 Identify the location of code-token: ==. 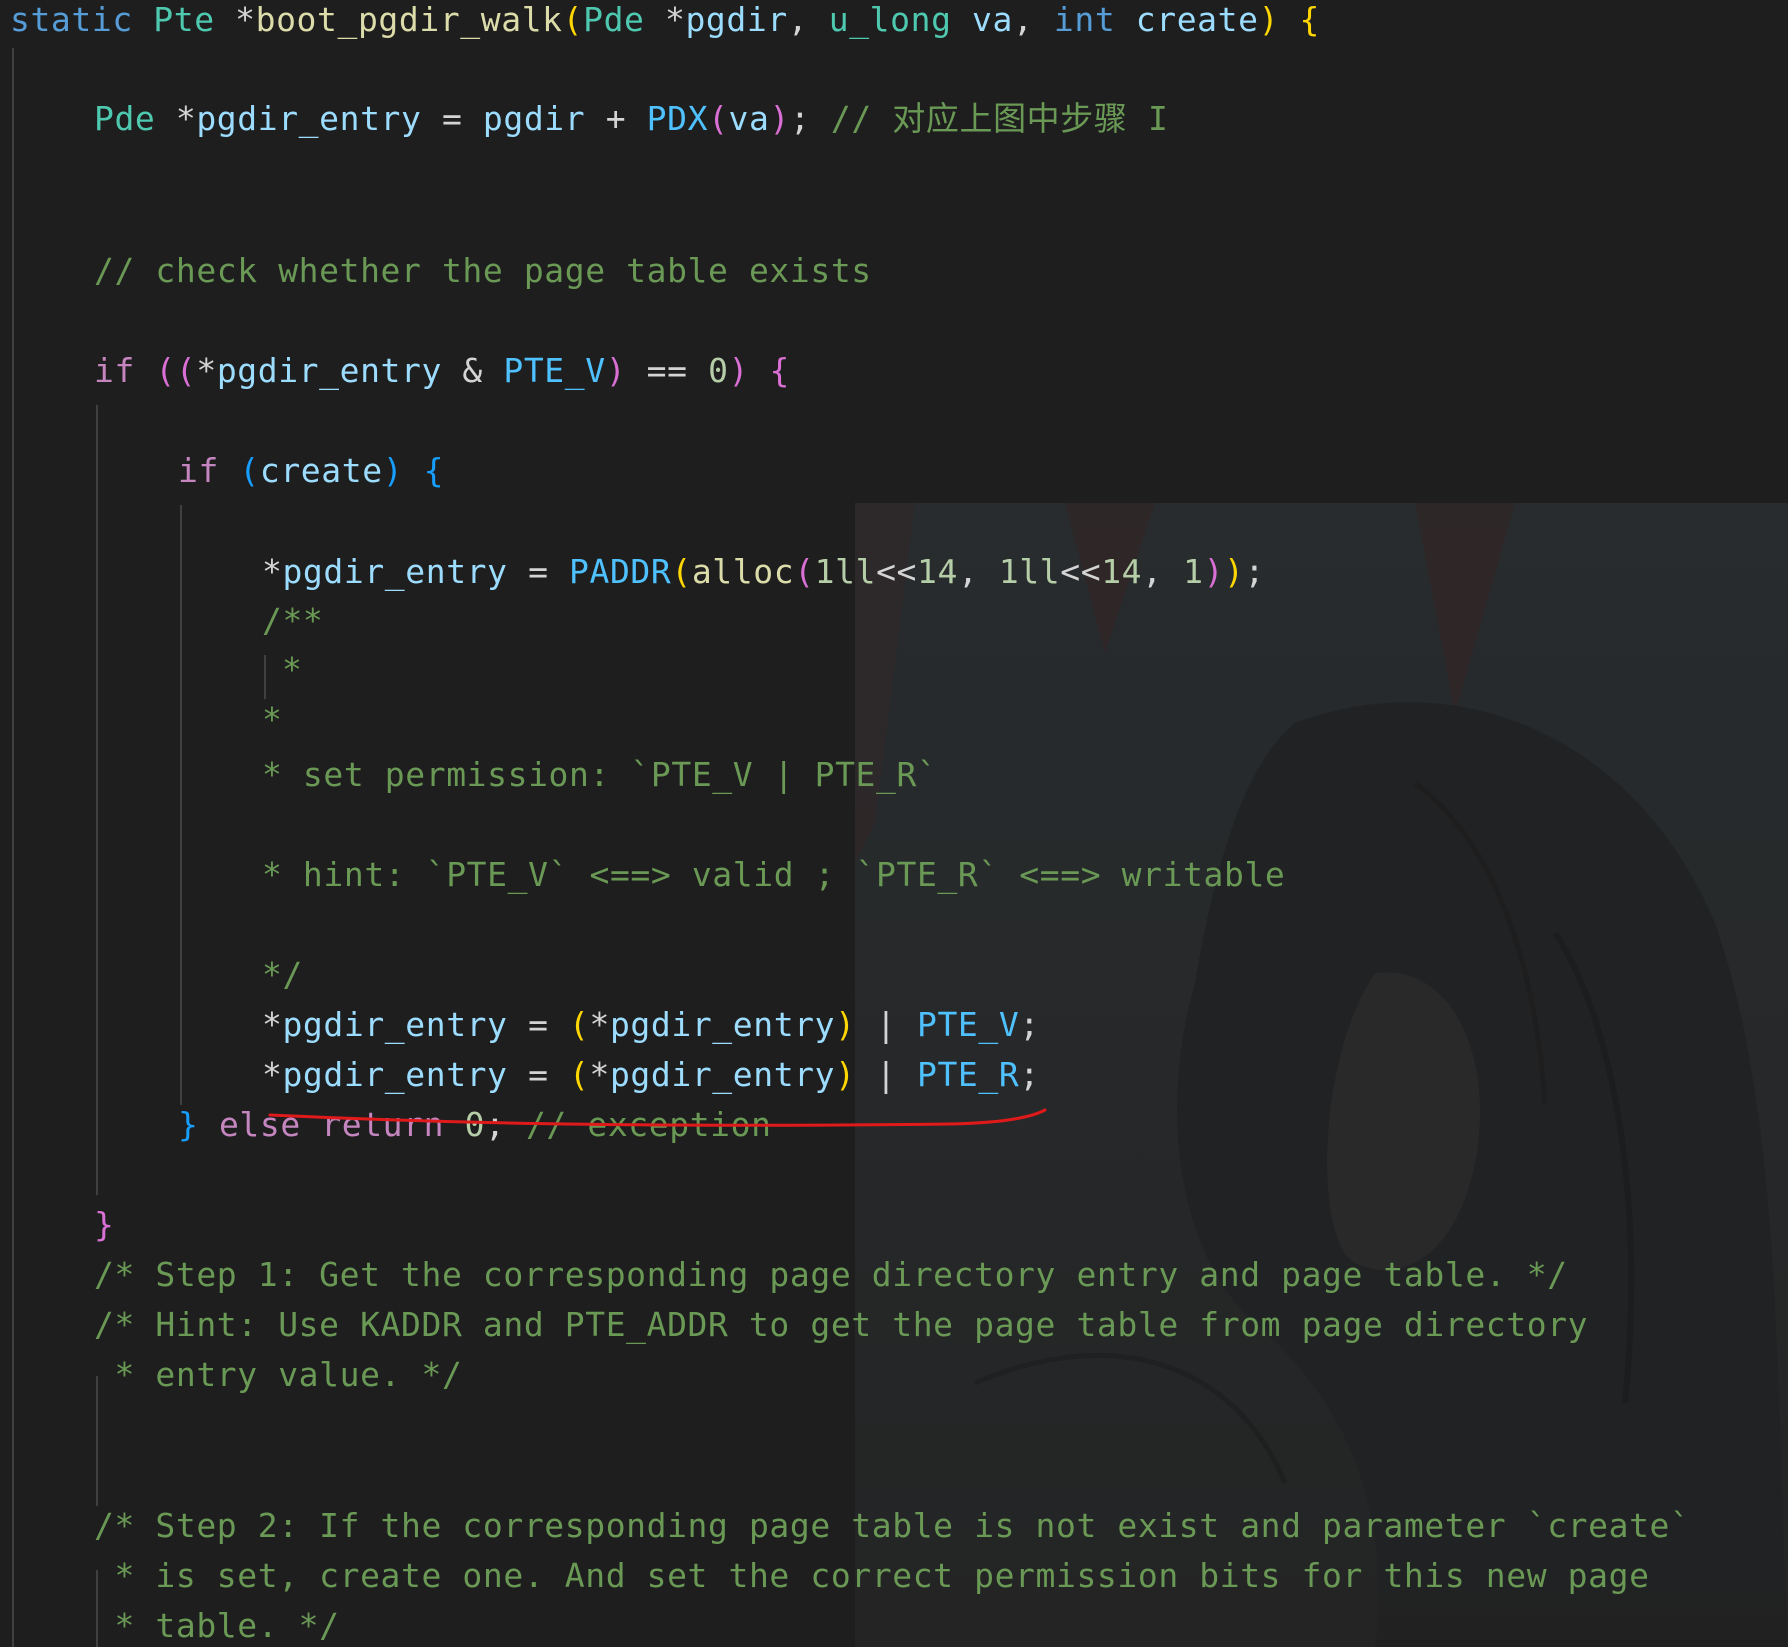
(667, 370).